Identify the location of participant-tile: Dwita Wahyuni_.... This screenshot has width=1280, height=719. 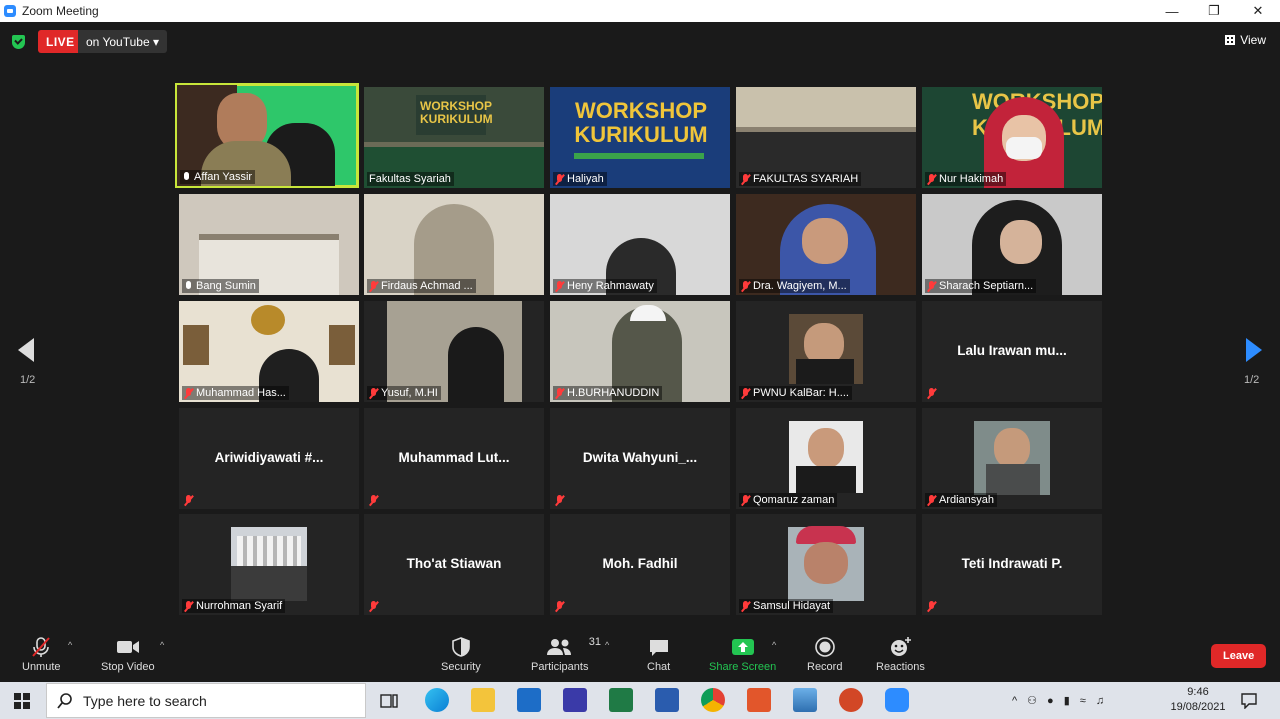
(640, 458).